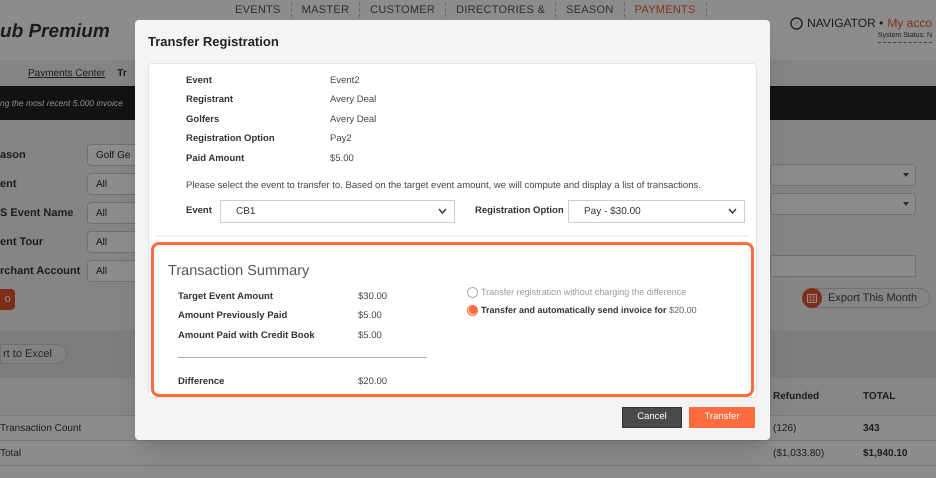 The height and width of the screenshot is (478, 936). I want to click on instruction-text: Please select the event to transfer to. Based on the target event amount, we will compute and display a list of transactions., so click(443, 185).